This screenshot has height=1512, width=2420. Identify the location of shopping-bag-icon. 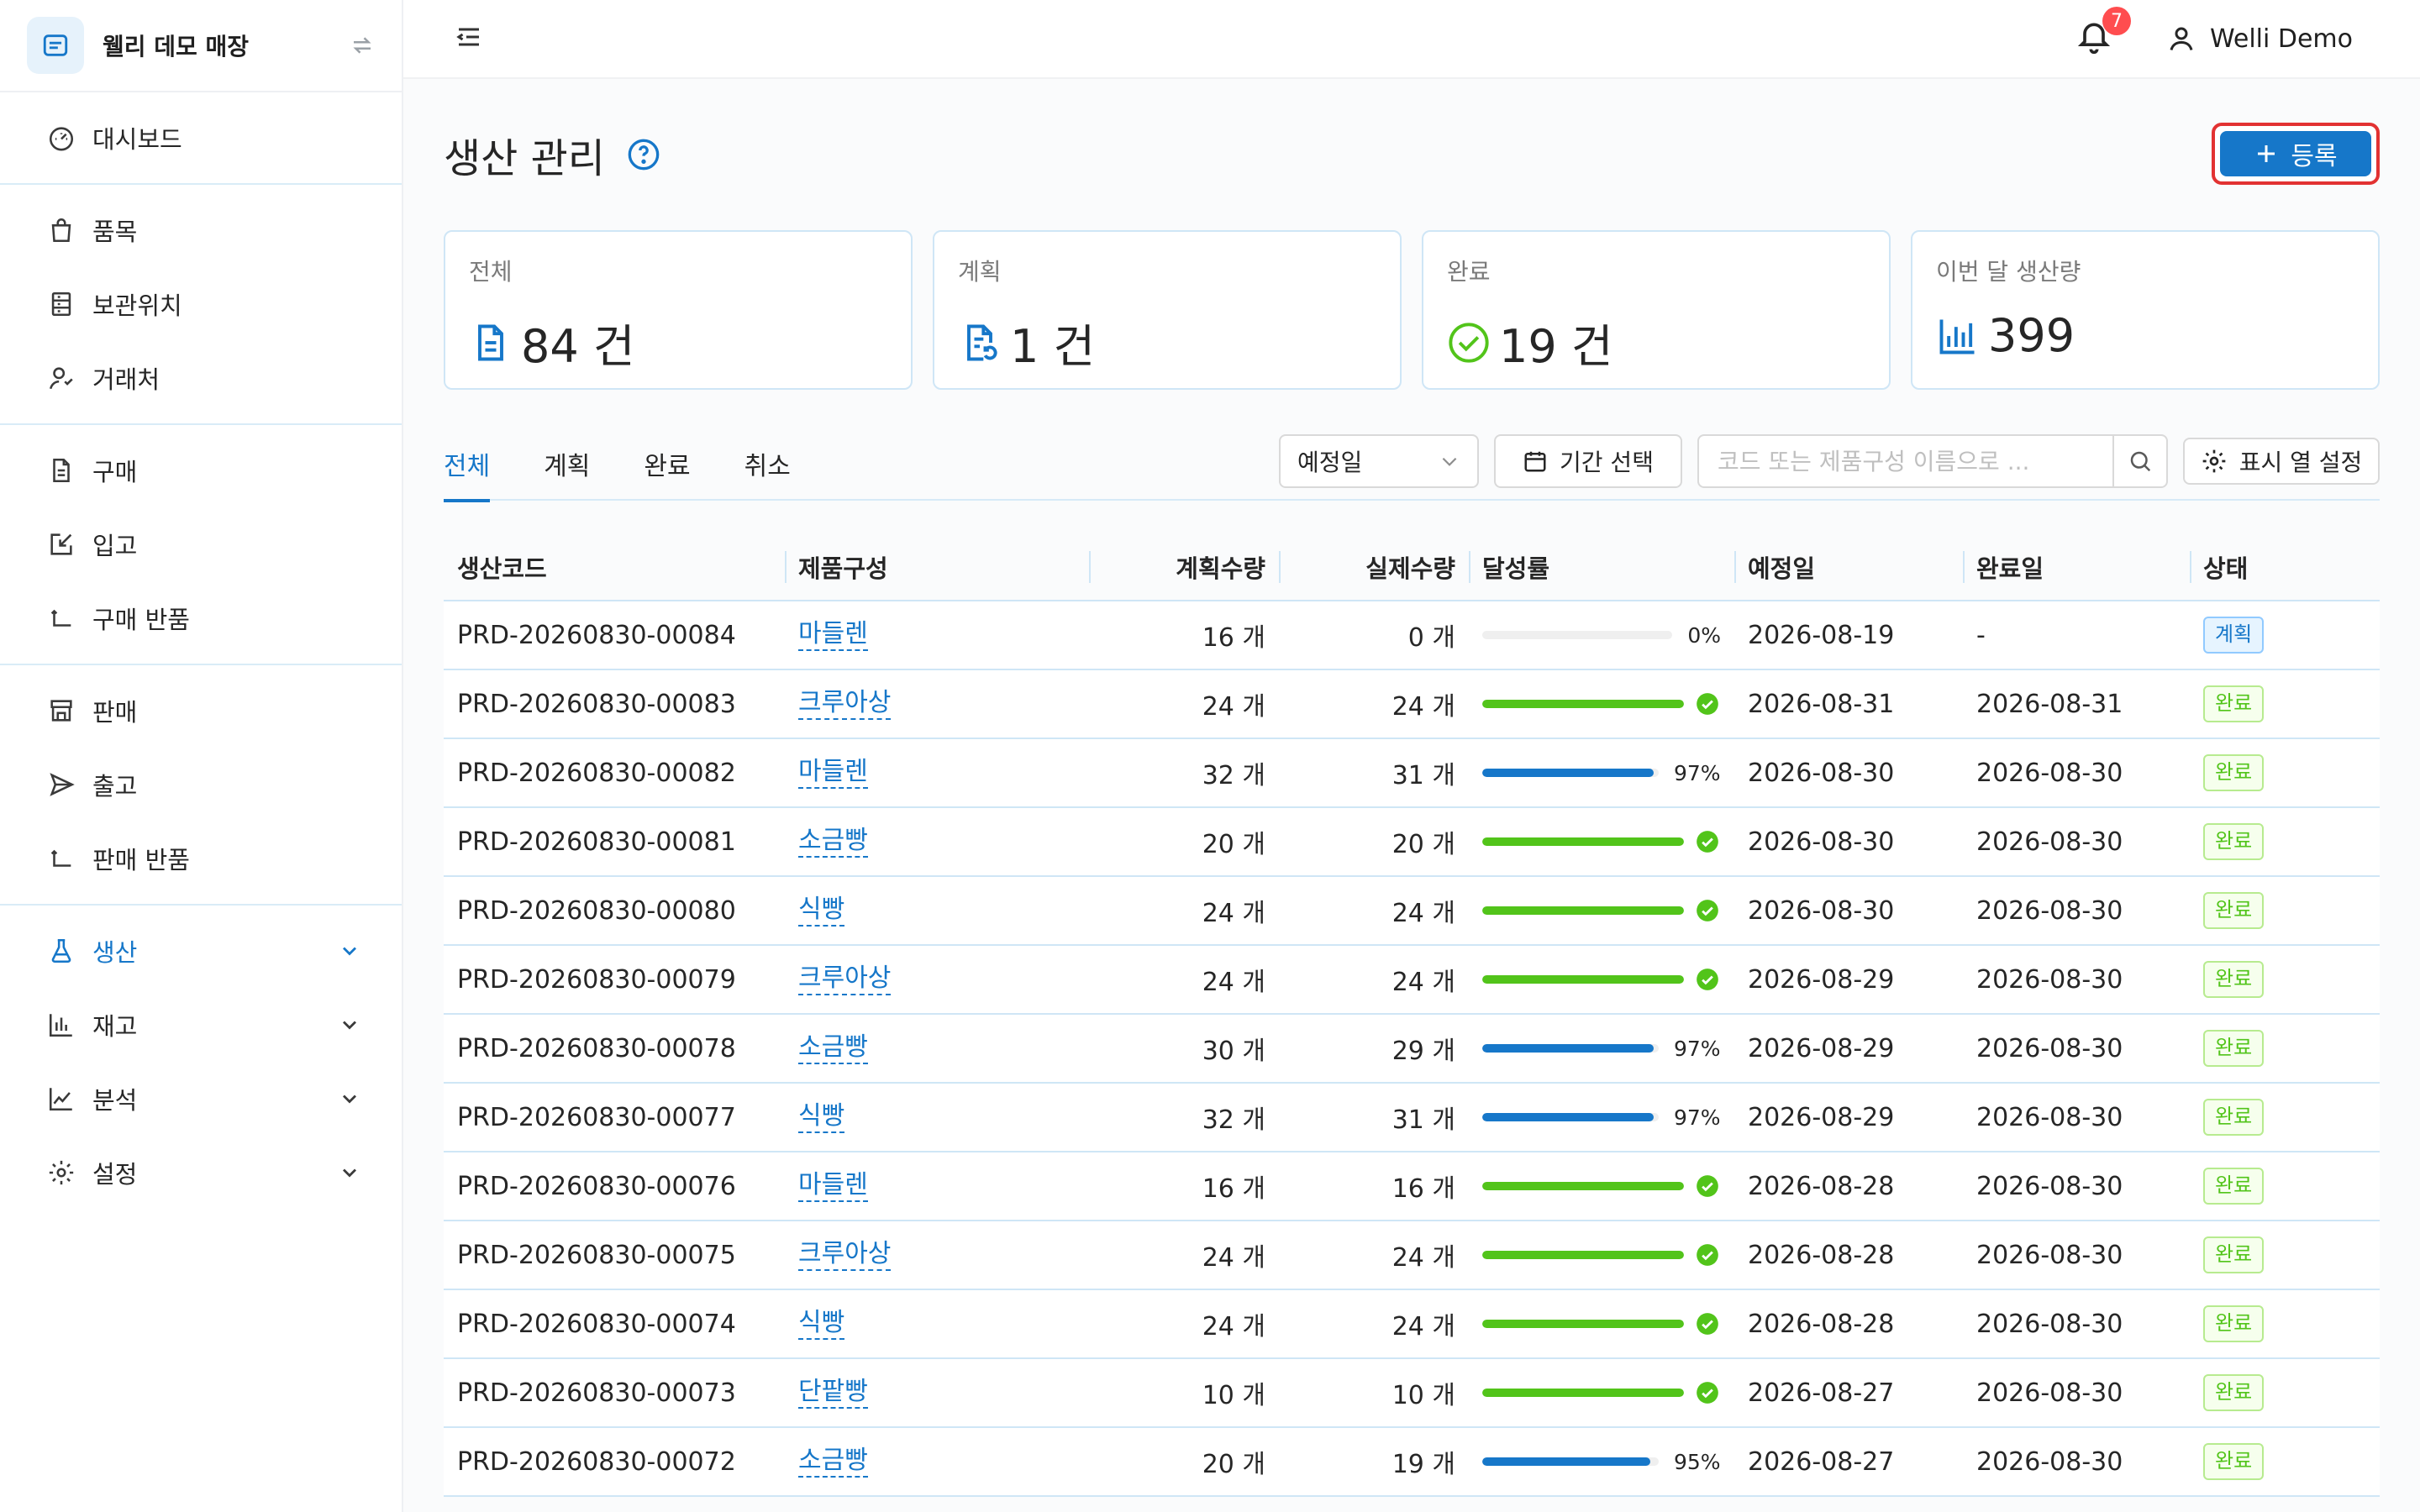
(61, 230).